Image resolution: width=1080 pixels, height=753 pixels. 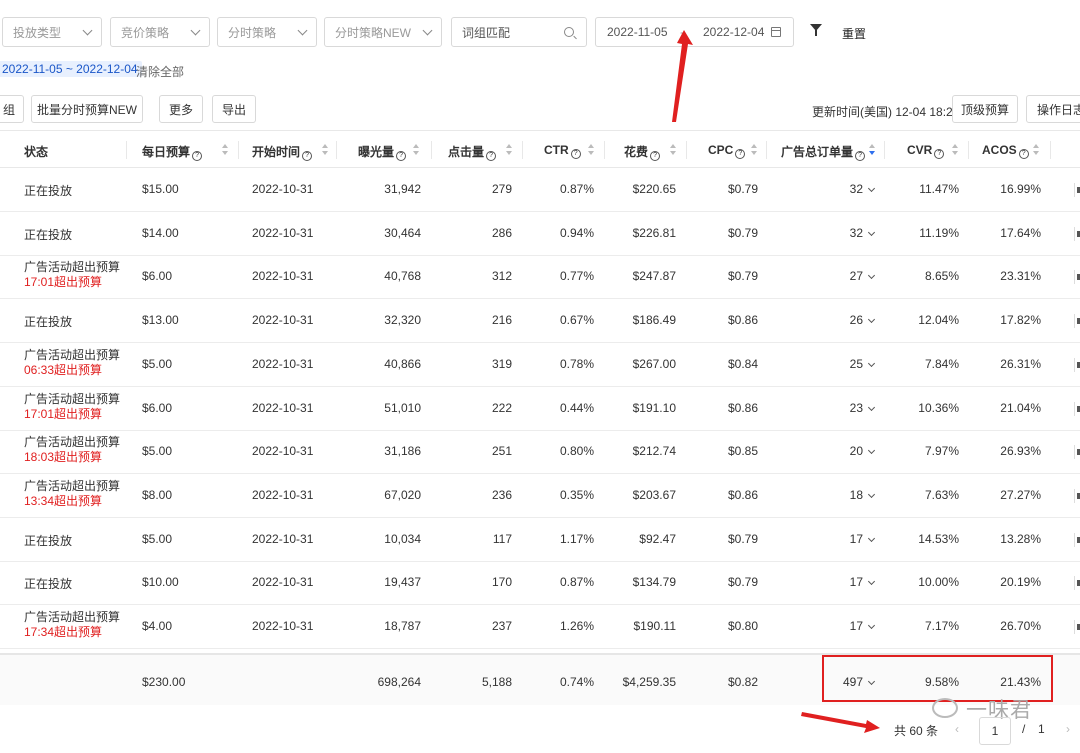 I want to click on bid-strategy-select: 竞价策略, so click(x=160, y=32).